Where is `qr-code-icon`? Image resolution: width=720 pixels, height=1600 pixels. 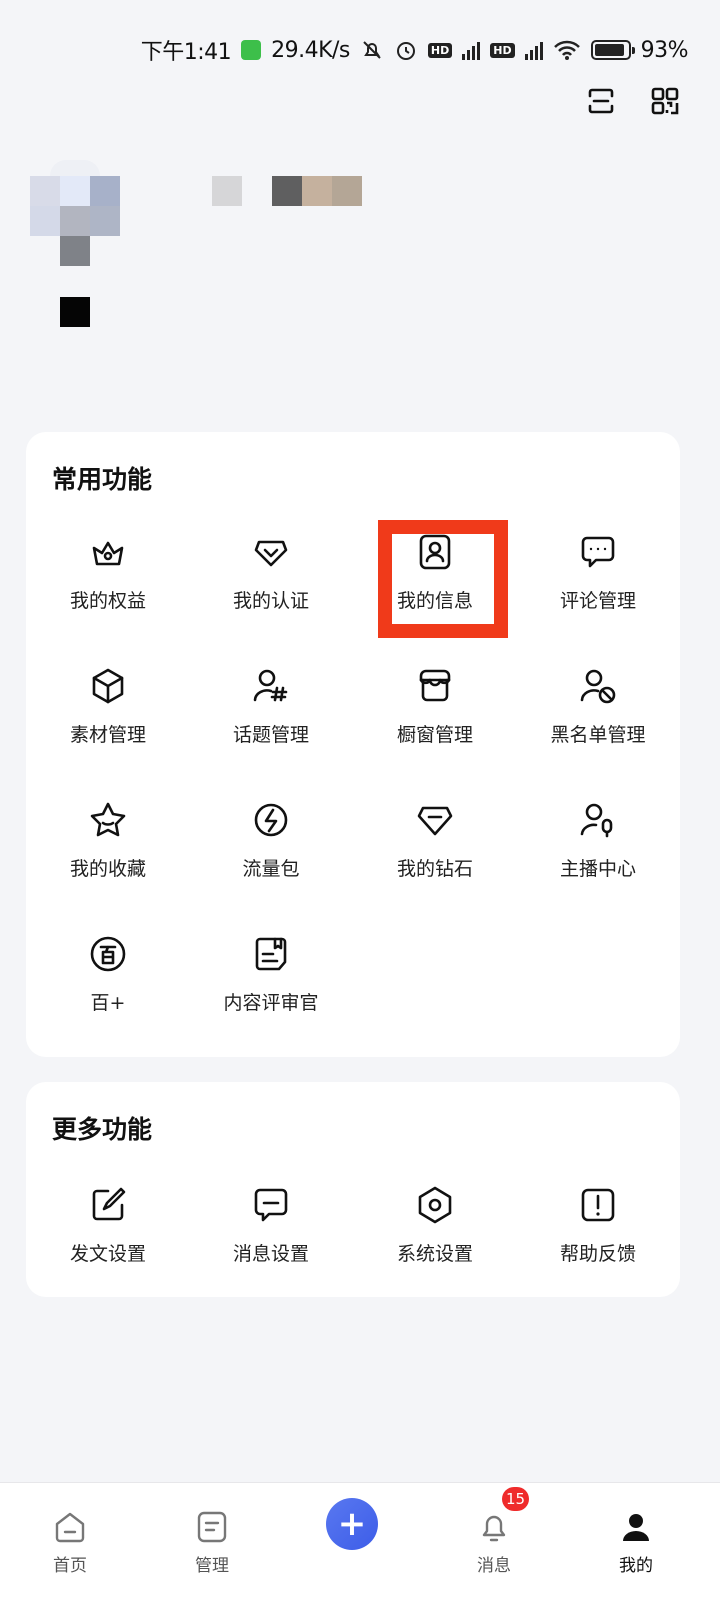 qr-code-icon is located at coordinates (665, 101).